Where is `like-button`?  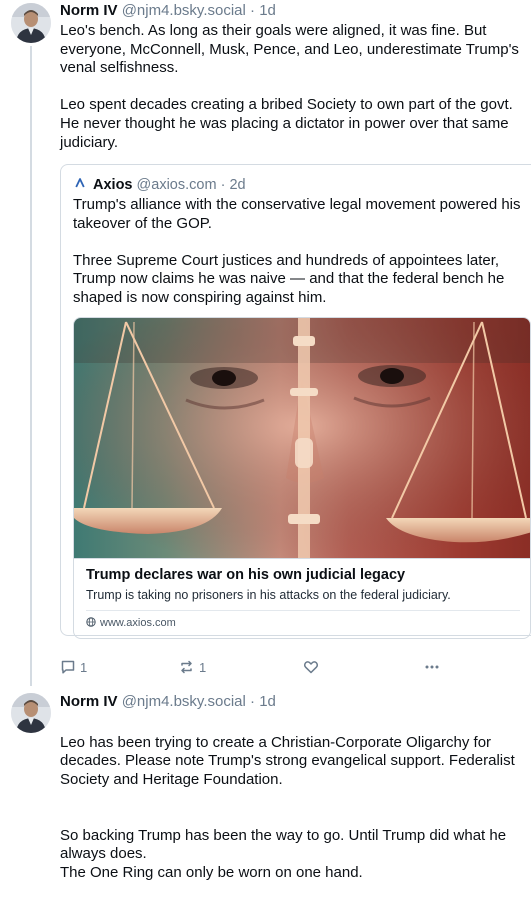
like-button is located at coordinates (311, 667).